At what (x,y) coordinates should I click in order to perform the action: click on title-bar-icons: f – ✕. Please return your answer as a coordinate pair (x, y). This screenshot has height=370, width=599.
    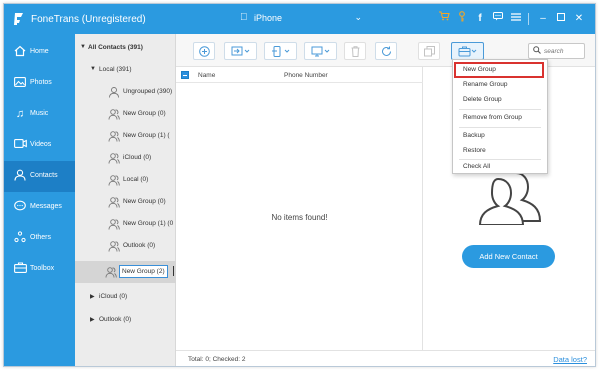
    Looking at the image, I should click on (510, 19).